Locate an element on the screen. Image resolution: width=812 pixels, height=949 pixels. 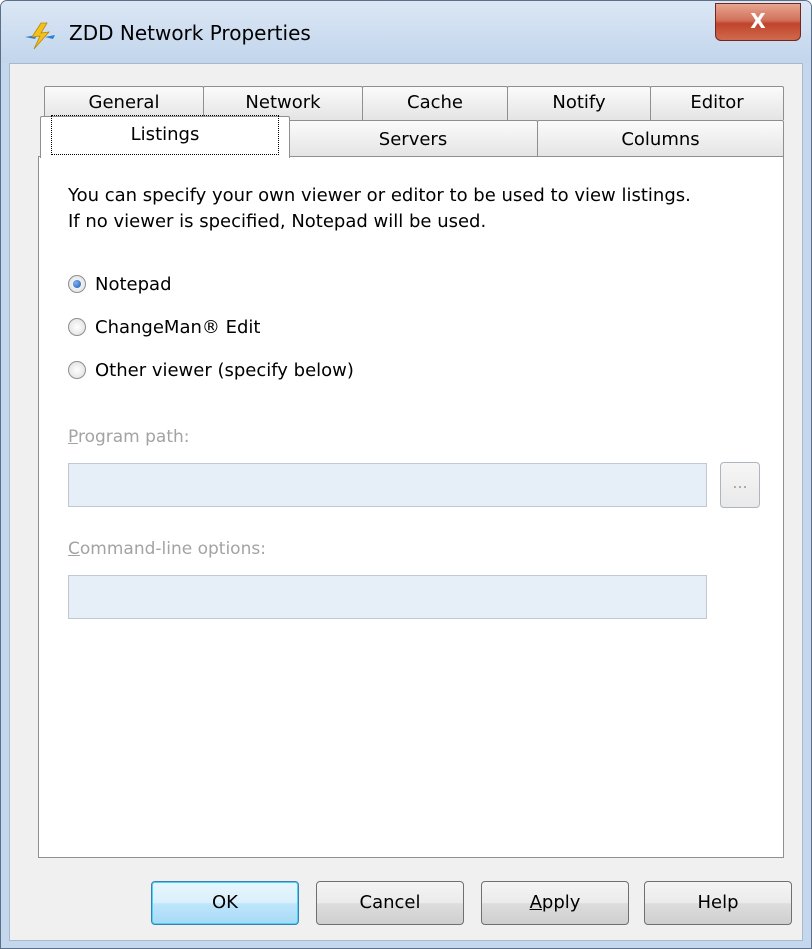
tab-label: Columns is located at coordinates (660, 139).